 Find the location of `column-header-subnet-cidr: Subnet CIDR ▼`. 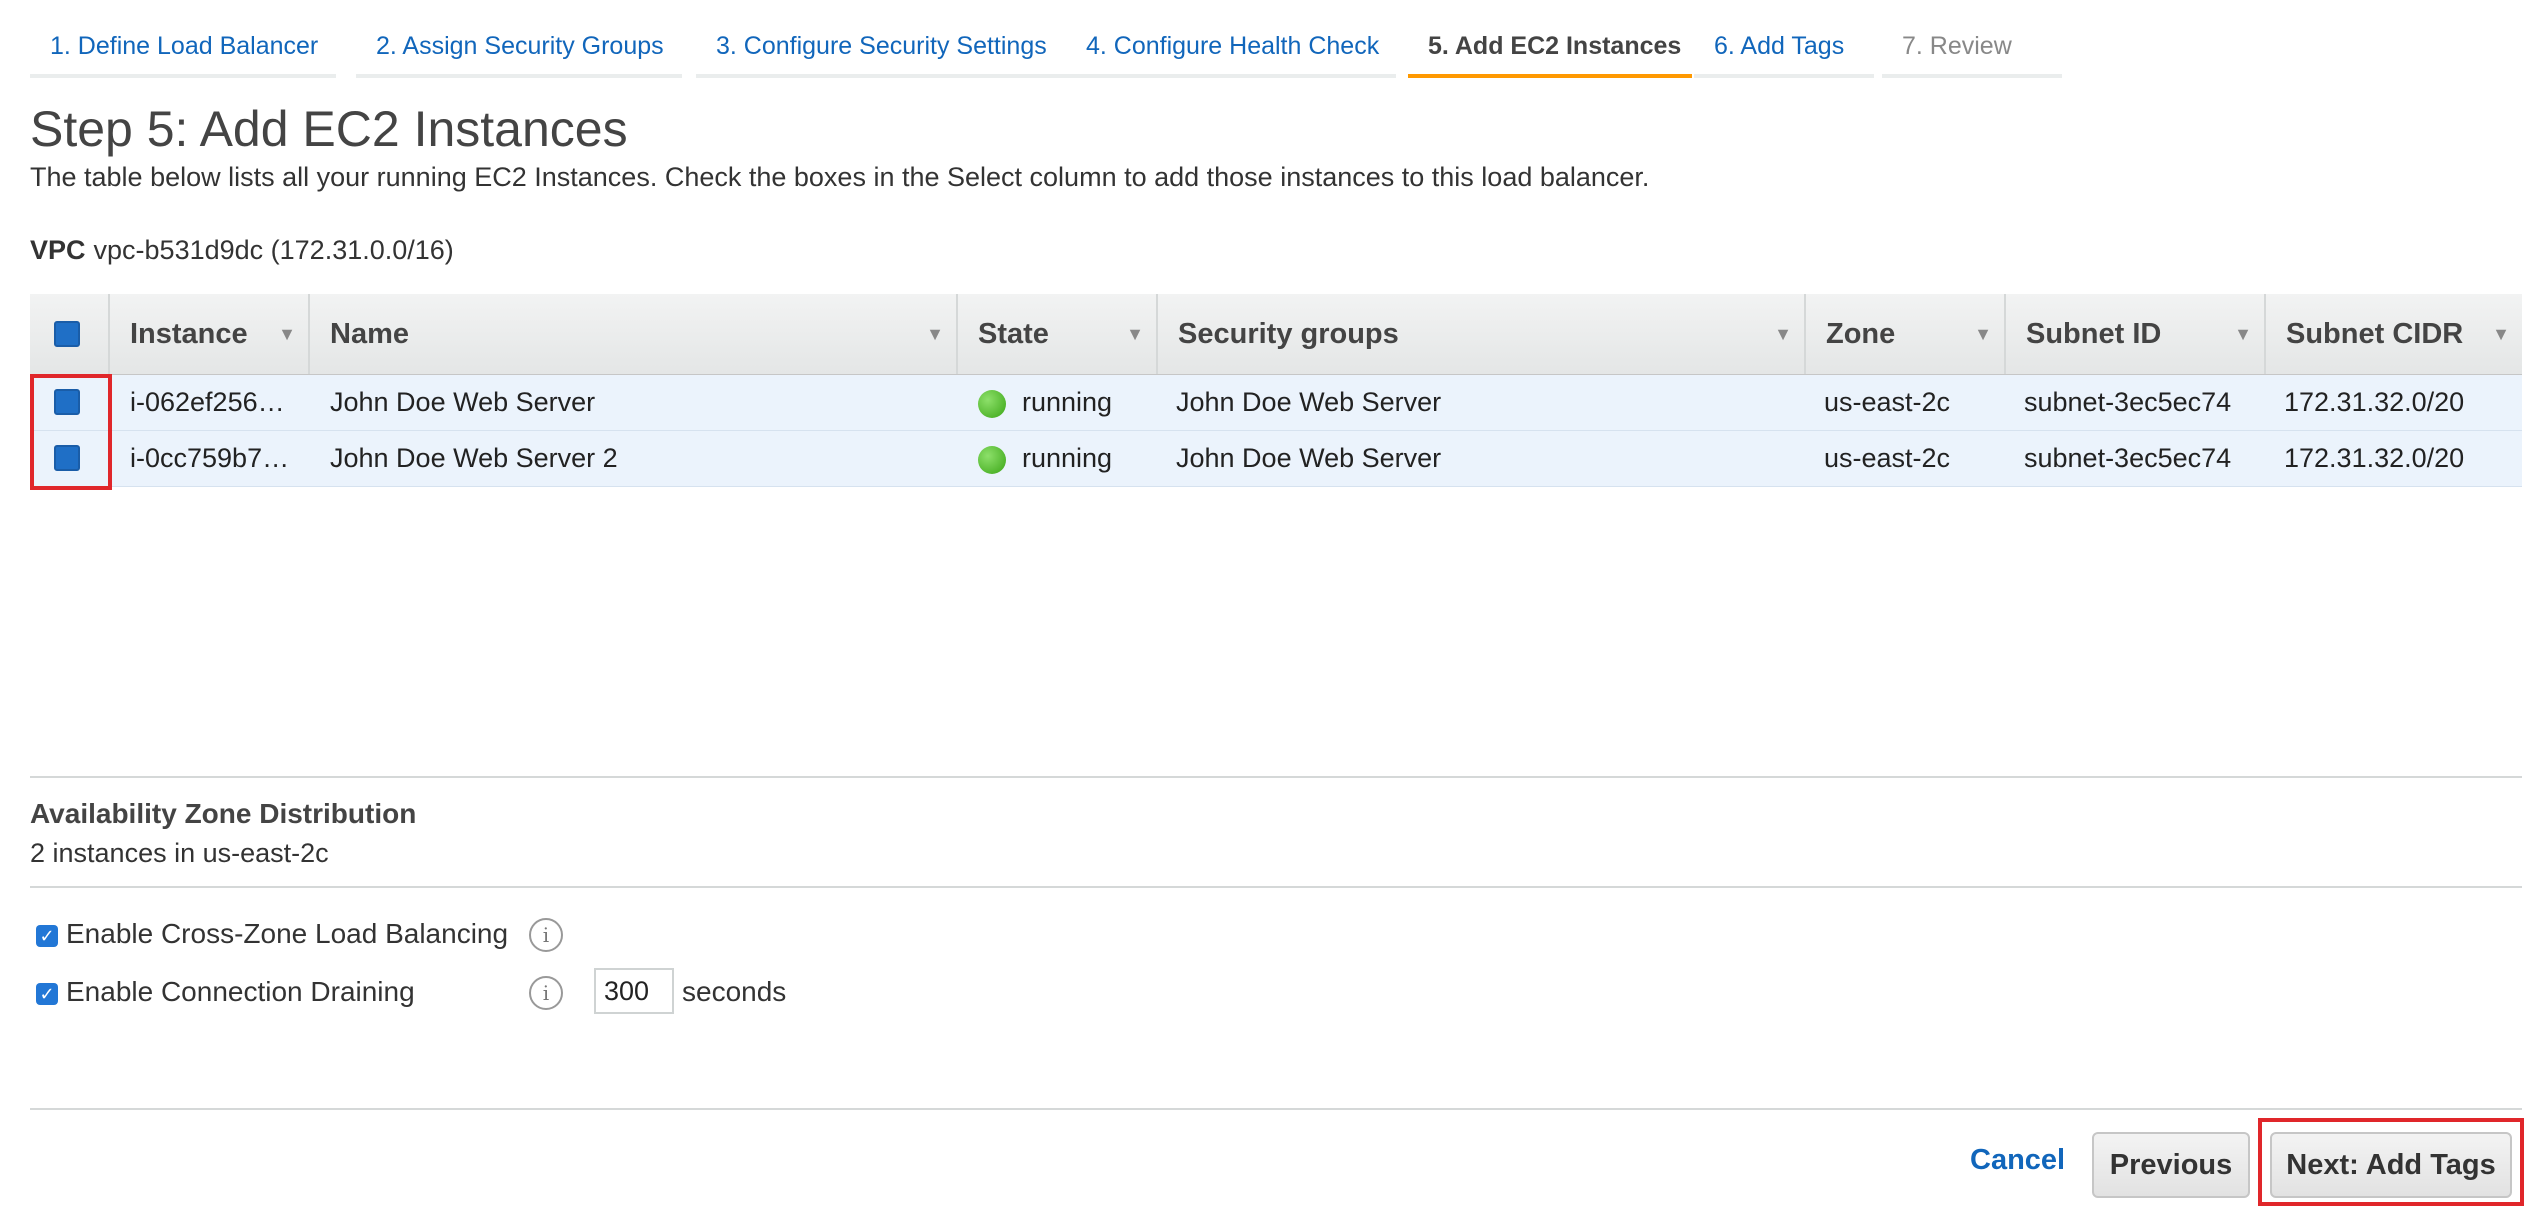

column-header-subnet-cidr: Subnet CIDR ▼ is located at coordinates (2394, 334).